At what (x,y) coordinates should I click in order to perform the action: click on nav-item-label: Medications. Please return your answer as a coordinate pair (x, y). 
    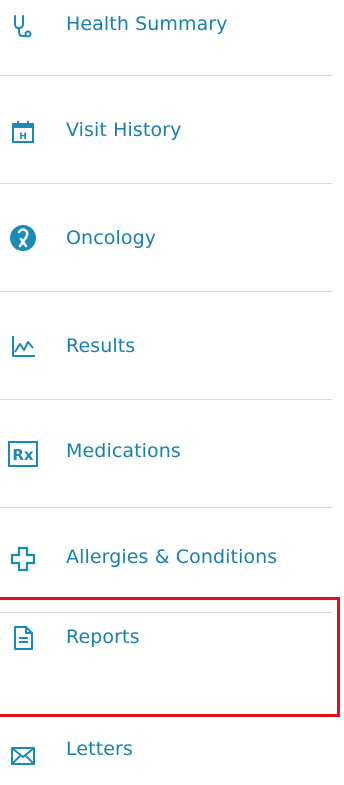
    Looking at the image, I should click on (123, 451).